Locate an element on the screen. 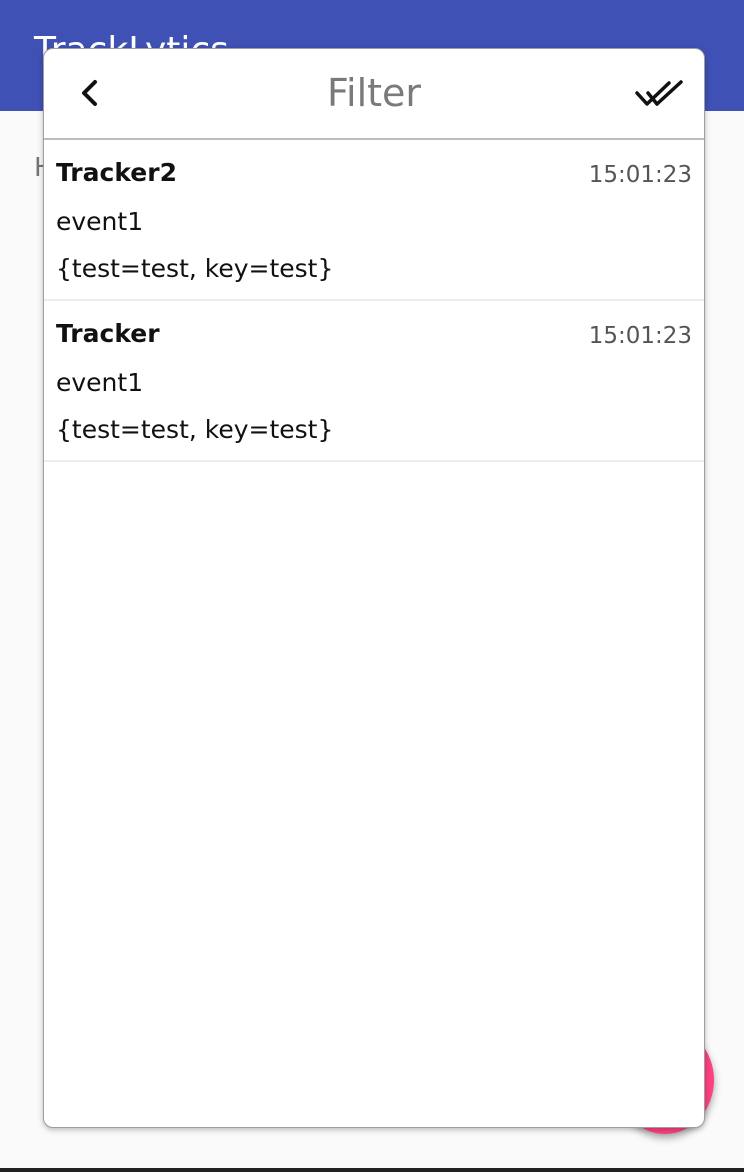  event-tracker-name: Tracker is located at coordinates (108, 333).